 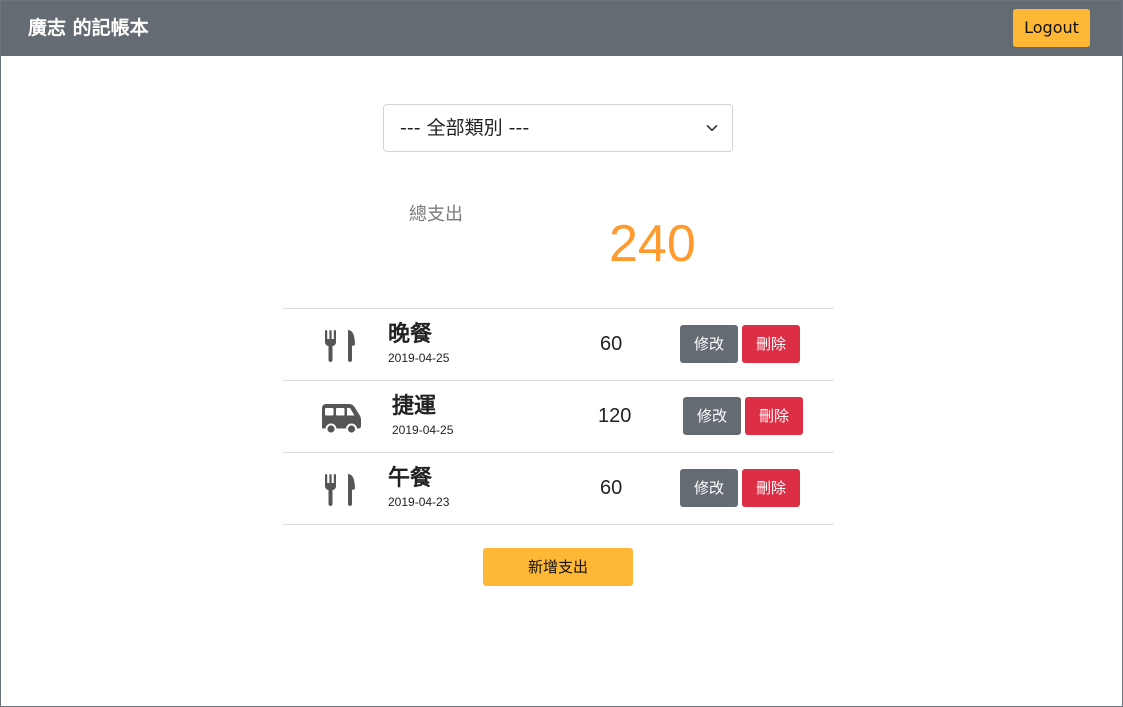 I want to click on expense-name: 捷運, so click(x=414, y=406).